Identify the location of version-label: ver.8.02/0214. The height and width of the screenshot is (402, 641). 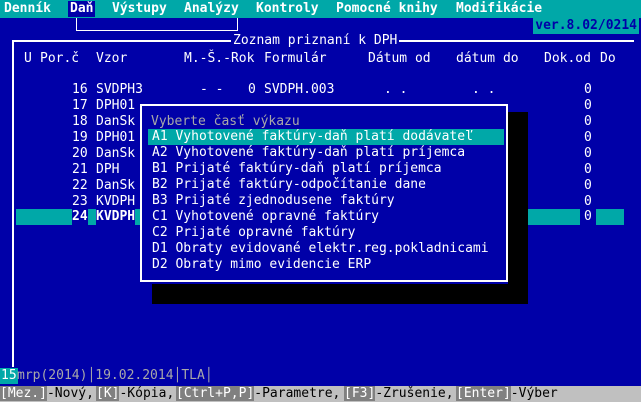
(586, 26).